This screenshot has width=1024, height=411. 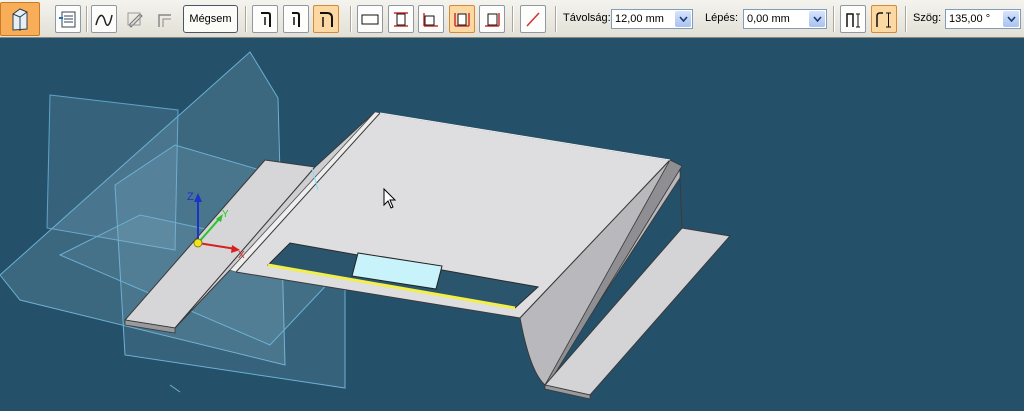 I want to click on from-end-button, so click(x=492, y=19).